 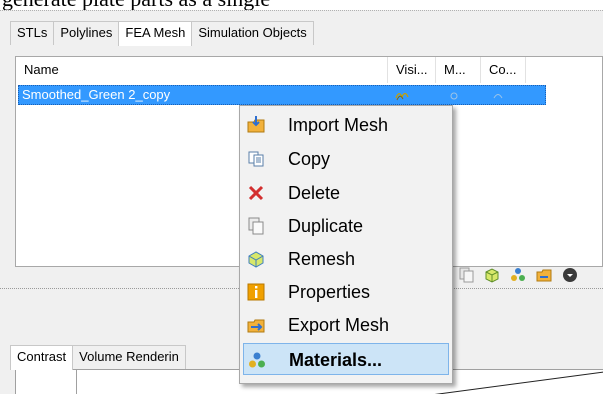 I want to click on menu-label-remesh: Remesh, so click(x=322, y=259).